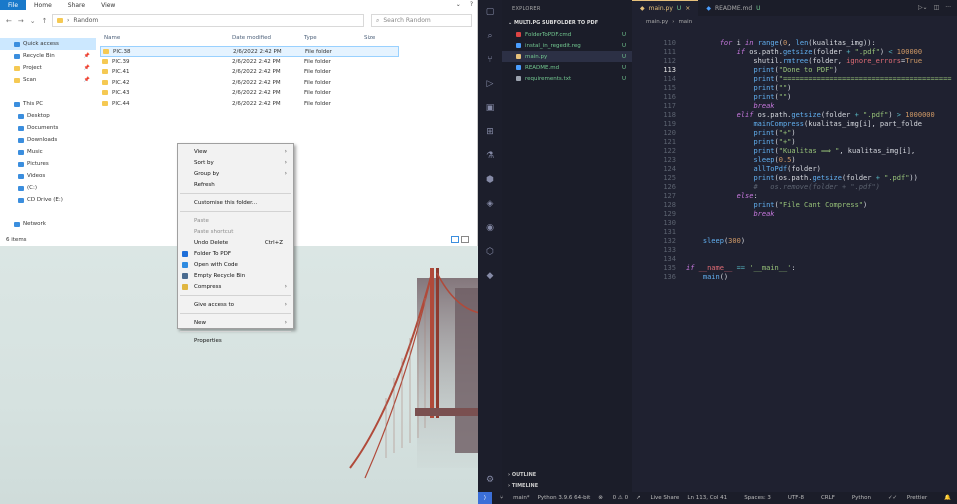  I want to click on nav-item: Recycle Bin 📌, so click(48, 56).